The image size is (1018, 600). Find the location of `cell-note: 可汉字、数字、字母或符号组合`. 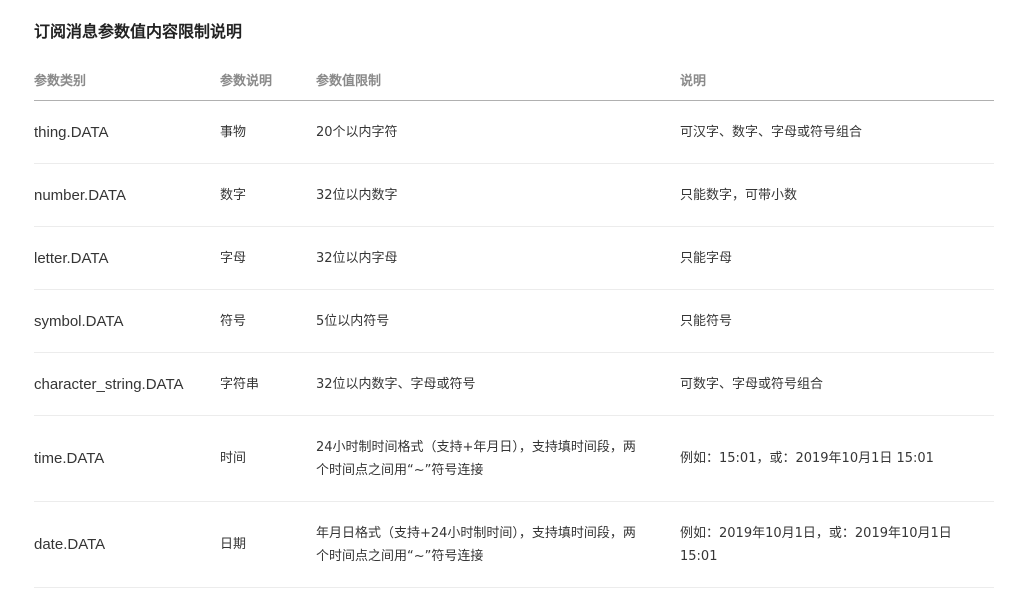

cell-note: 可汉字、数字、字母或符号组合 is located at coordinates (837, 132).